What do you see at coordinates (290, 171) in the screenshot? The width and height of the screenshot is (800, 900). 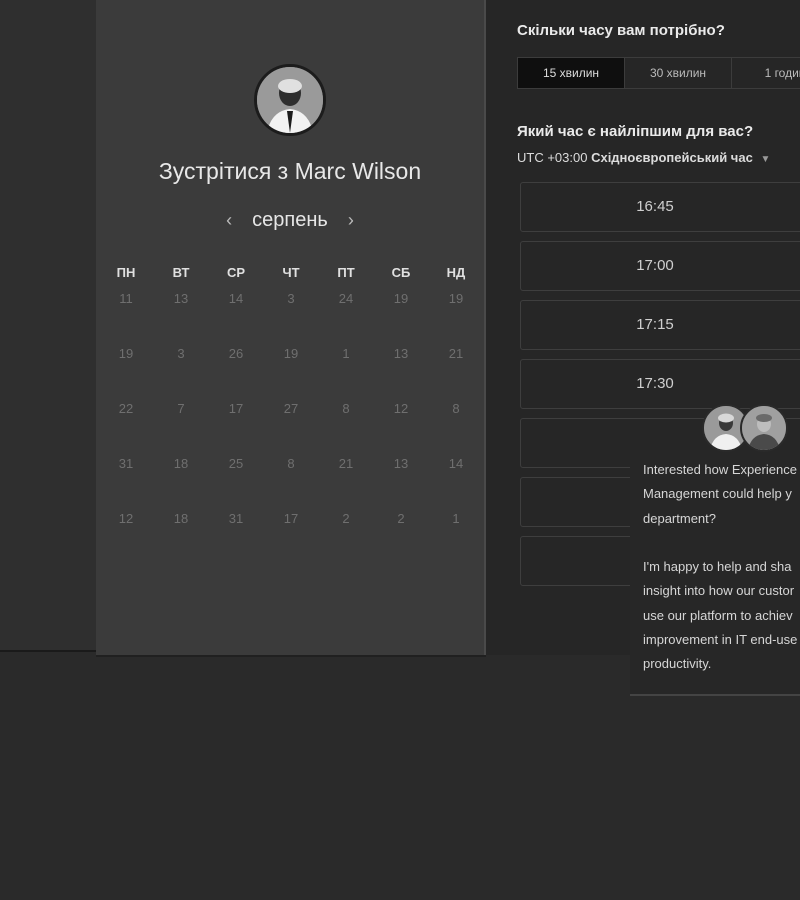 I see `meeting-title: Зустрітися з Marc Wilson` at bounding box center [290, 171].